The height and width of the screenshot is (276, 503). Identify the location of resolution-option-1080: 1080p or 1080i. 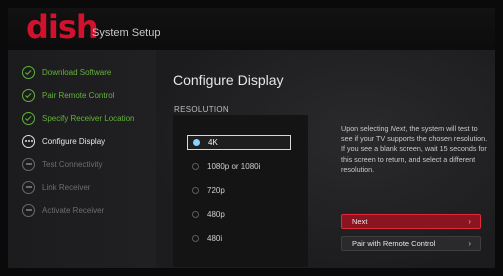
(239, 166).